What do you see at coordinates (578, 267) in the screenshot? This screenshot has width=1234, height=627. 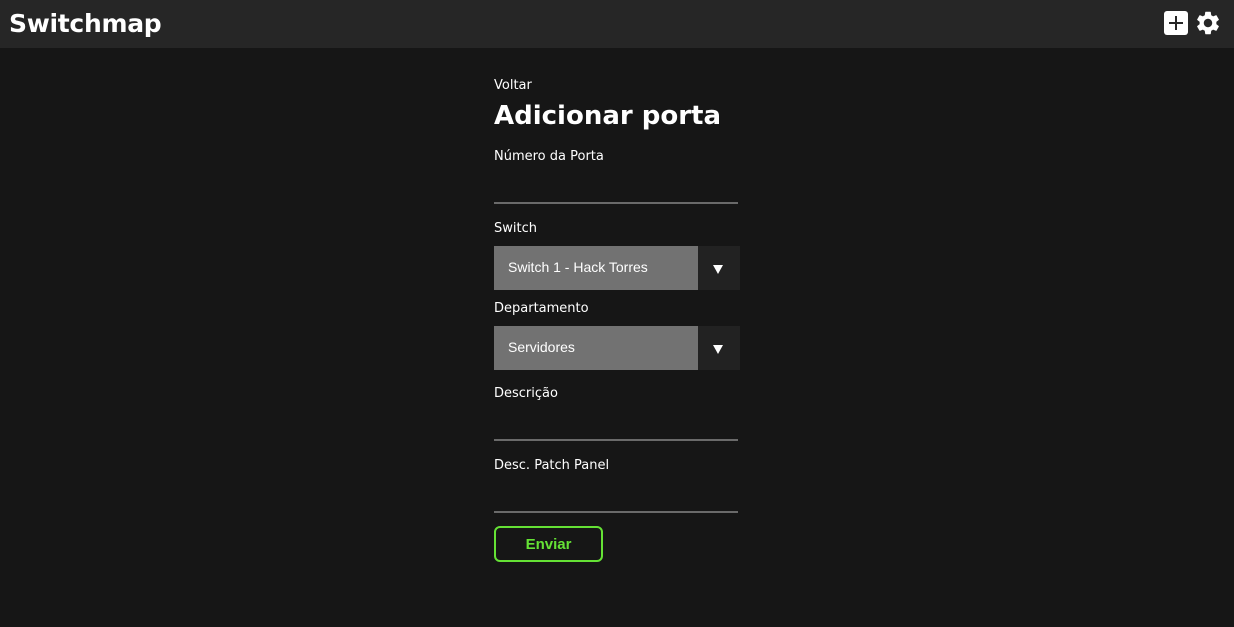 I see `switch-selected-value: Switch 1 - Hack Torres` at bounding box center [578, 267].